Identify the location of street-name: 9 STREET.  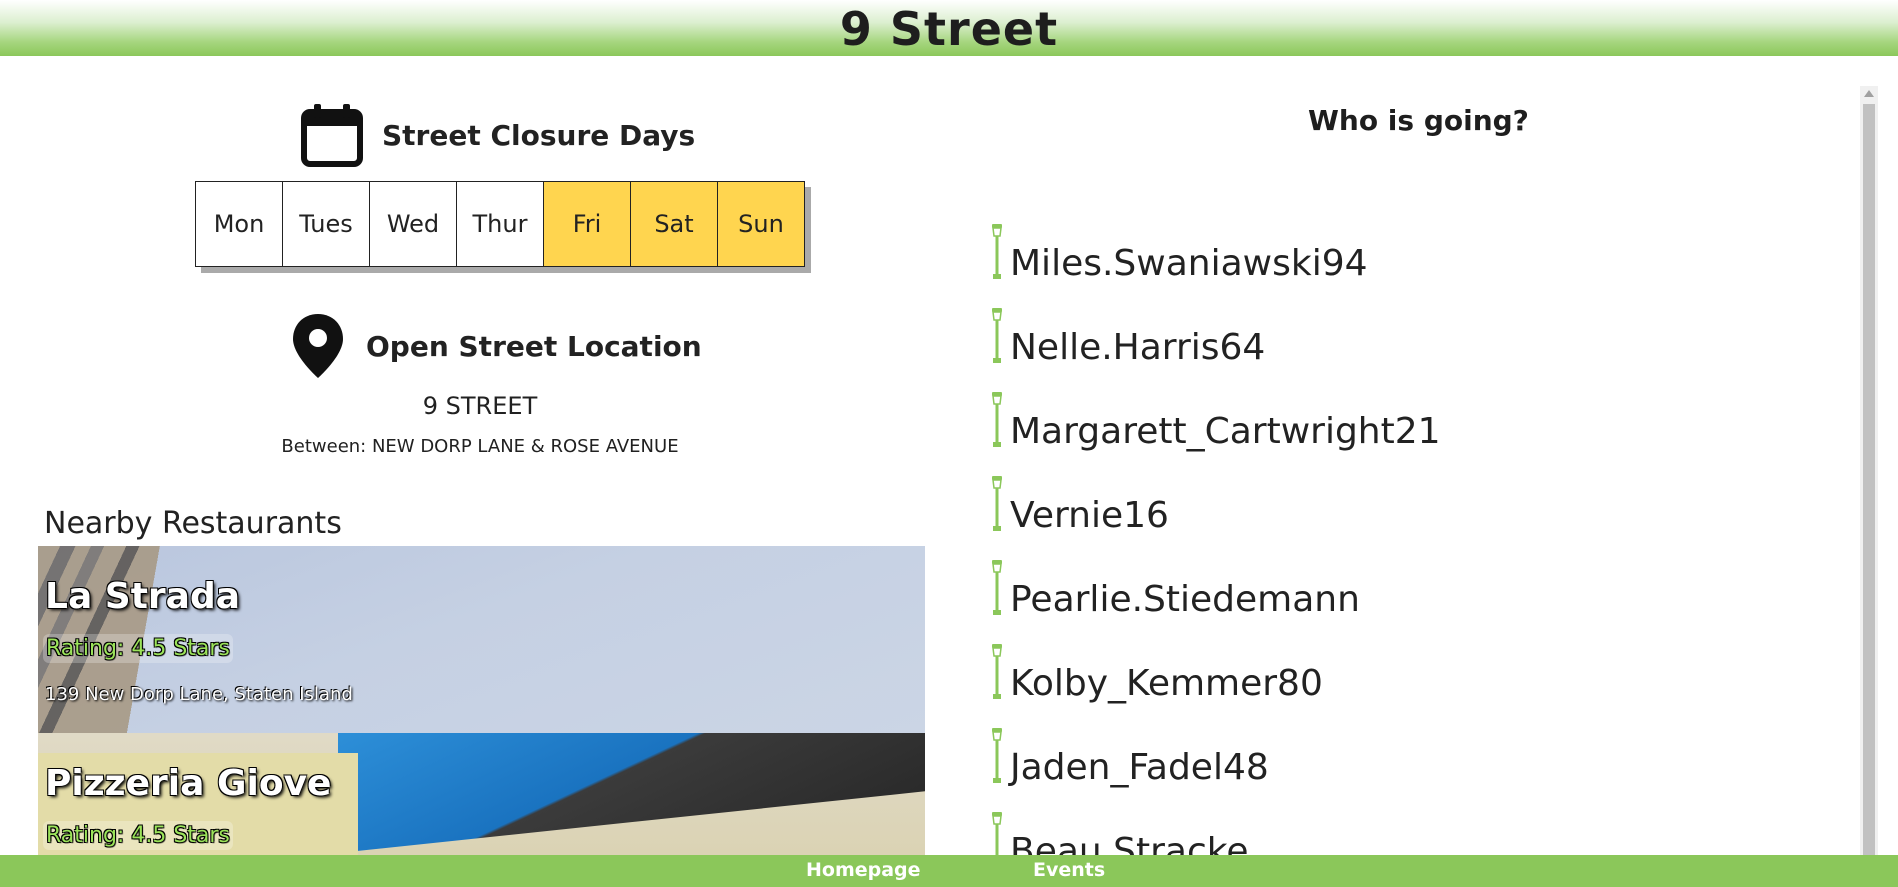
(480, 406).